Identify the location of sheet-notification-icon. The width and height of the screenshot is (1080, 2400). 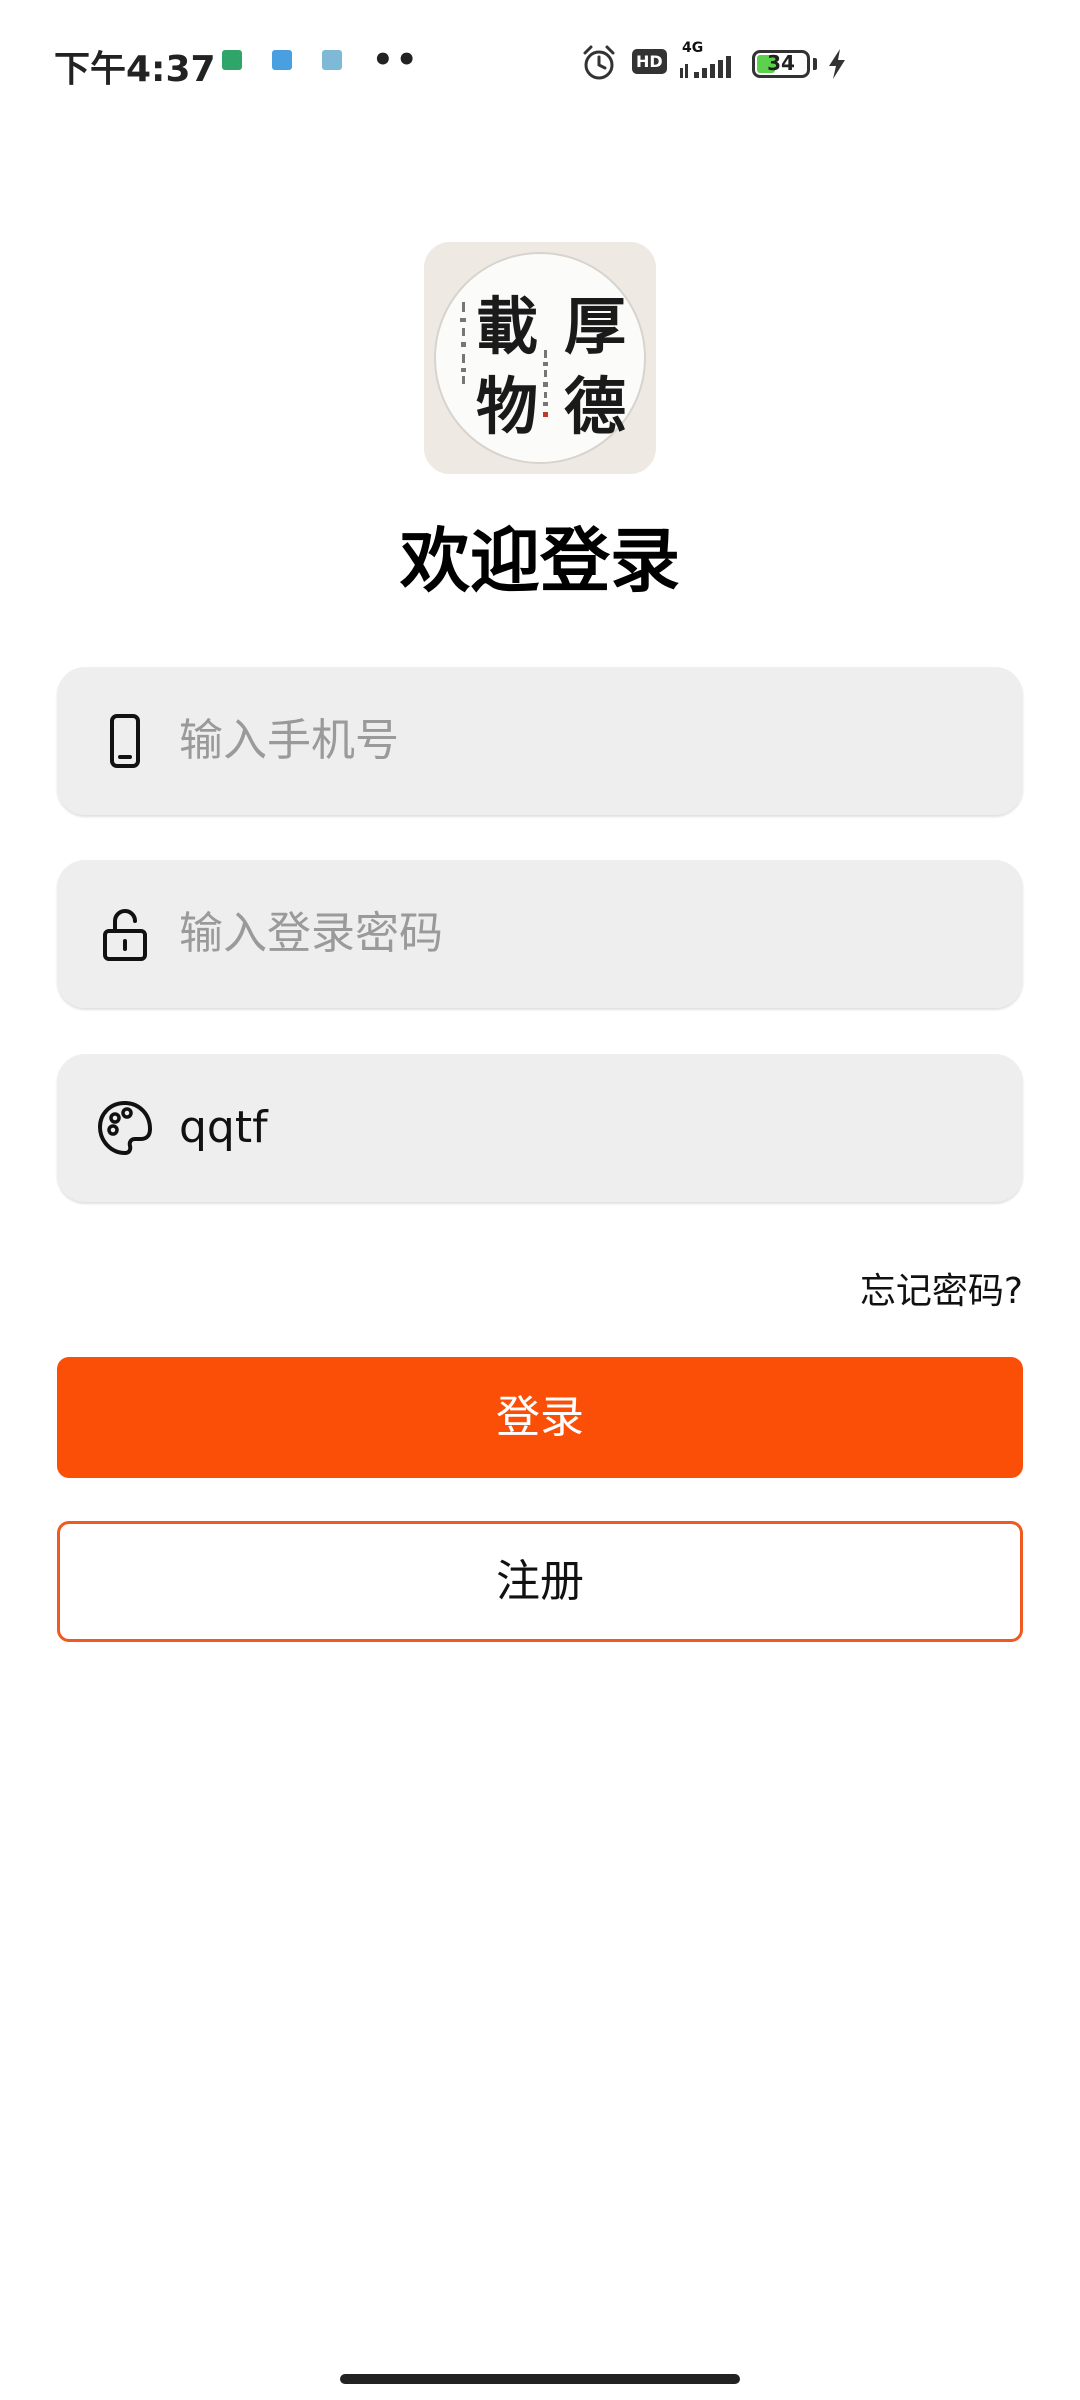
(232, 60).